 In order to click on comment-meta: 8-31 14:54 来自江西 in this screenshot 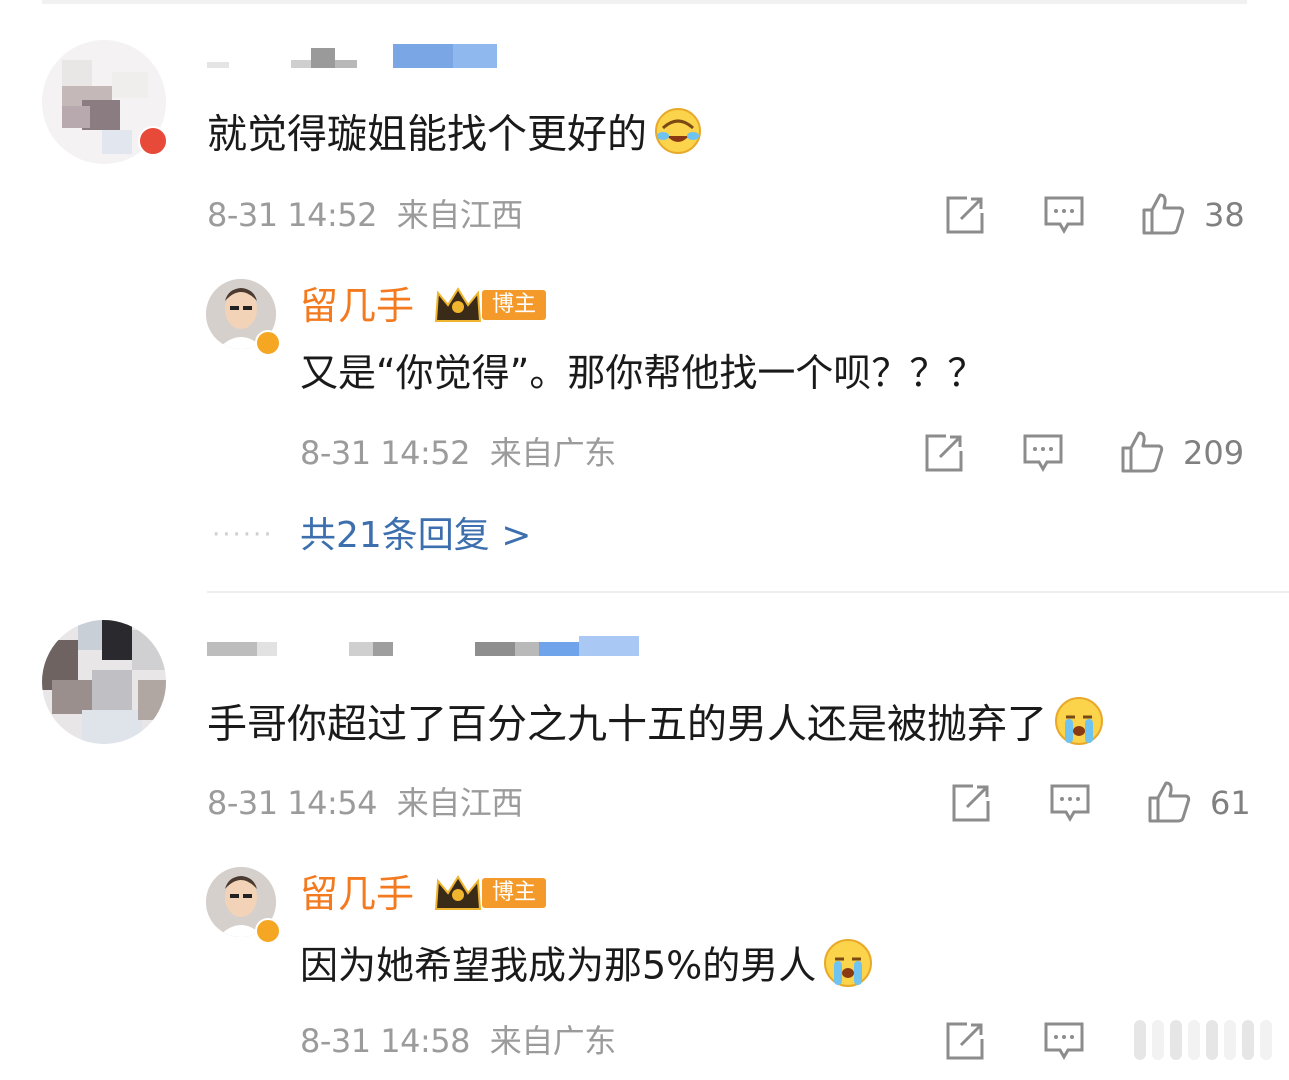, I will do `click(365, 803)`.